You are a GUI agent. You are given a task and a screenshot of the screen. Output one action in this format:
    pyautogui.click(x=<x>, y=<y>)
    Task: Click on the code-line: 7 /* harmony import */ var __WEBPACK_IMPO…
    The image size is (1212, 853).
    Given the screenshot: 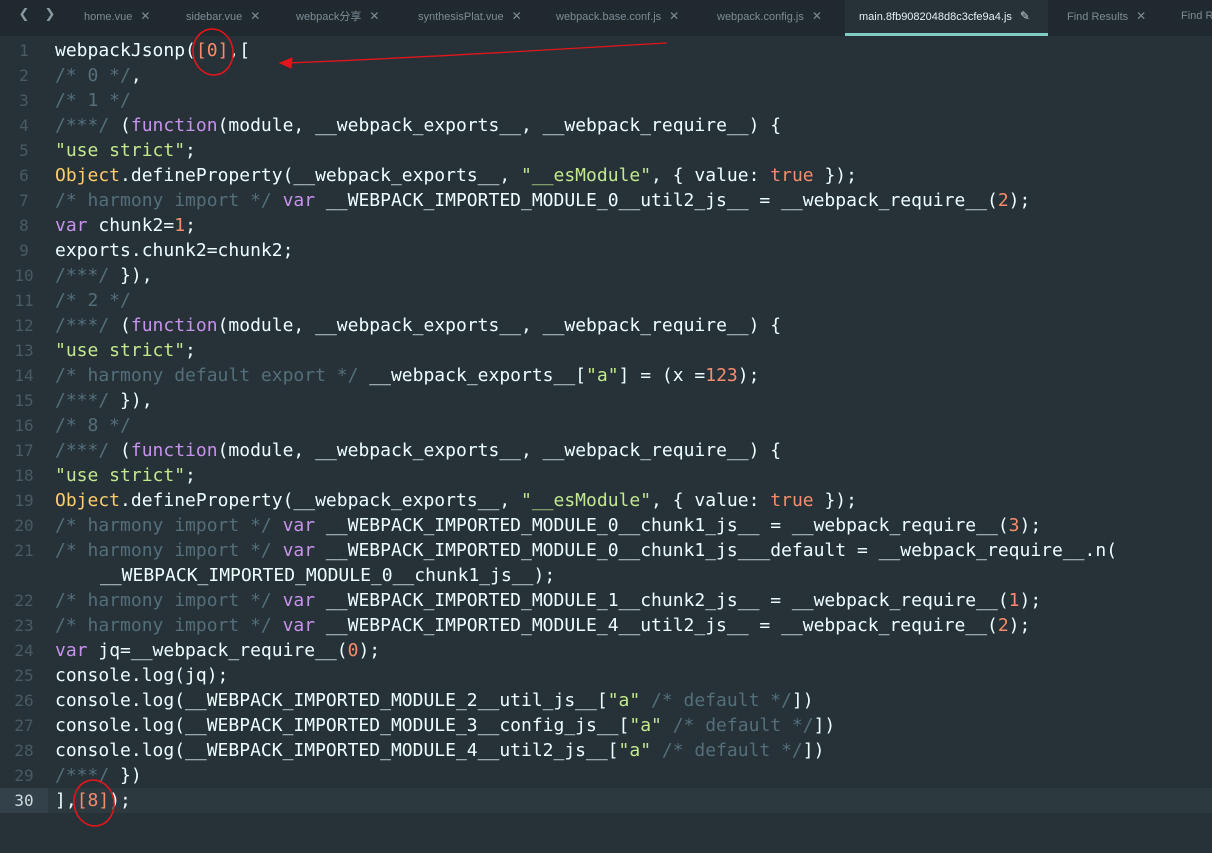 What is the action you would take?
    pyautogui.click(x=606, y=200)
    